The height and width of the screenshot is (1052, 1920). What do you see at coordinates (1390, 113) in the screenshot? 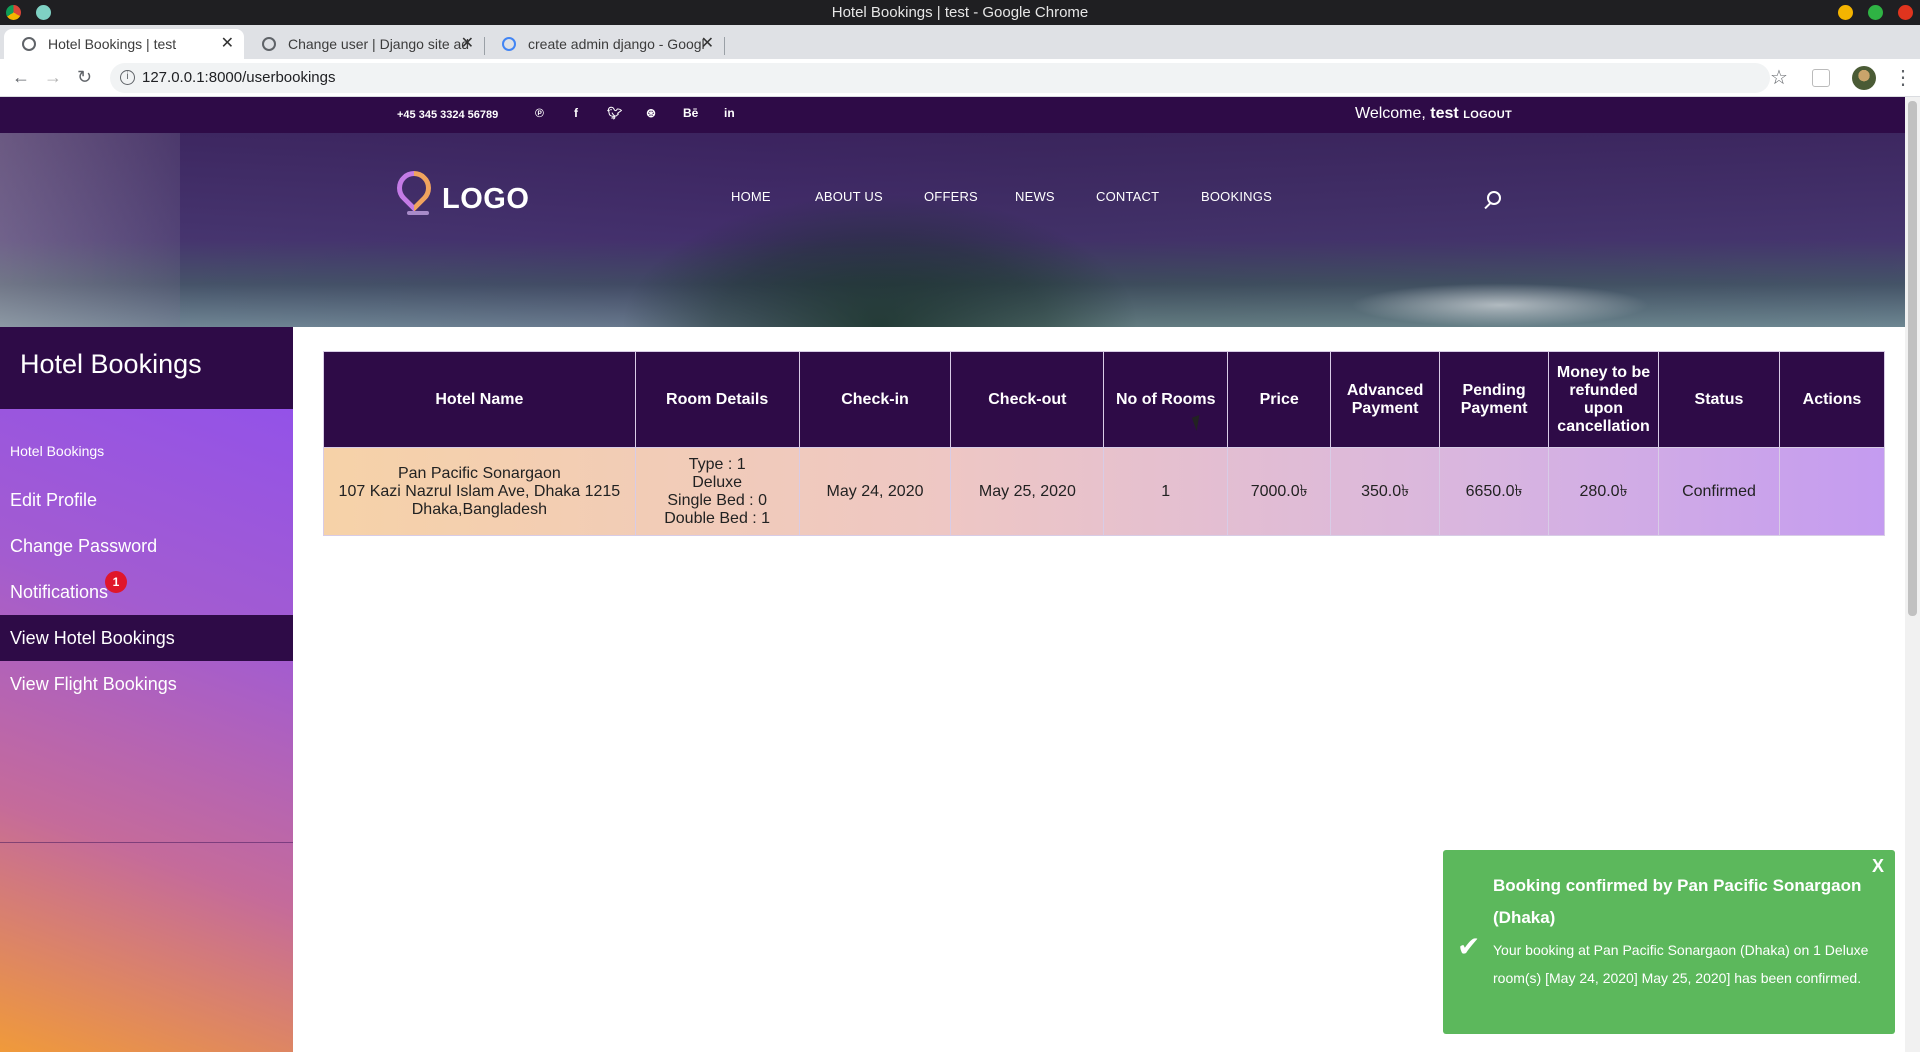
I see `welcome-prefix: Welcome,` at bounding box center [1390, 113].